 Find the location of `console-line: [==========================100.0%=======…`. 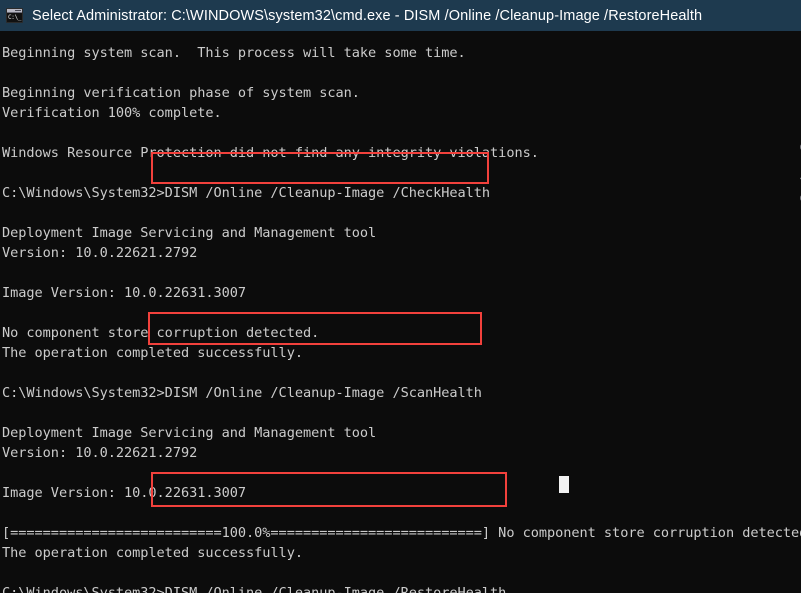

console-line: [==========================100.0%=======… is located at coordinates (401, 533).